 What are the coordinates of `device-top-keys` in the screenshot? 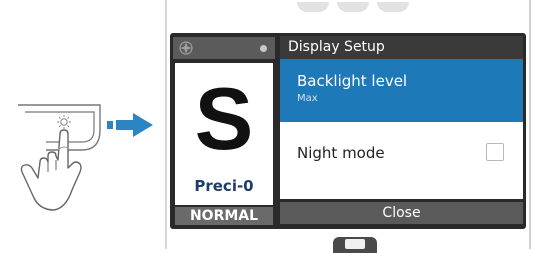 It's located at (353, 8).